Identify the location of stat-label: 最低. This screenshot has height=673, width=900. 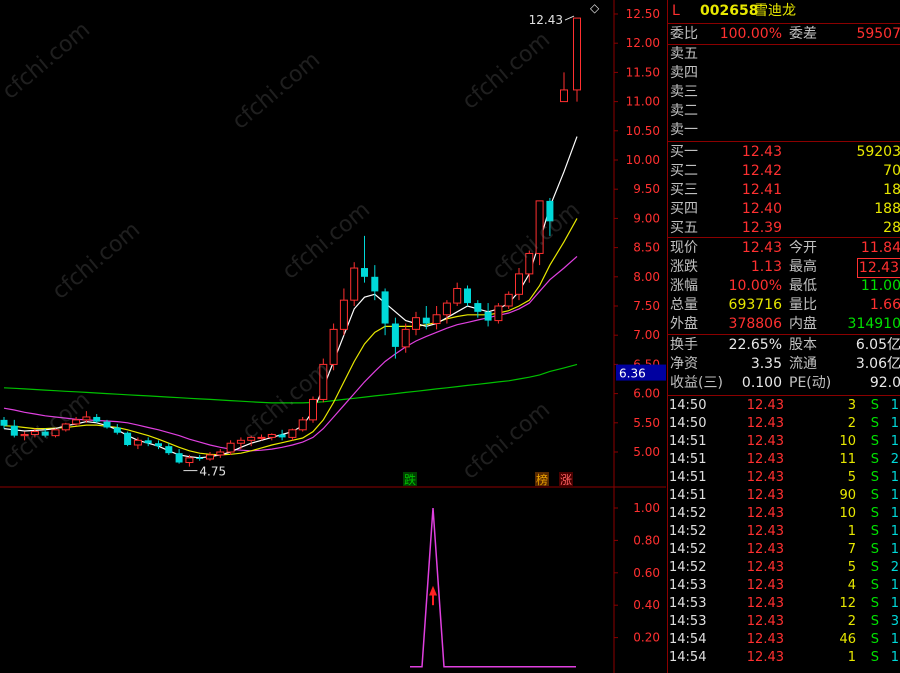
(803, 286).